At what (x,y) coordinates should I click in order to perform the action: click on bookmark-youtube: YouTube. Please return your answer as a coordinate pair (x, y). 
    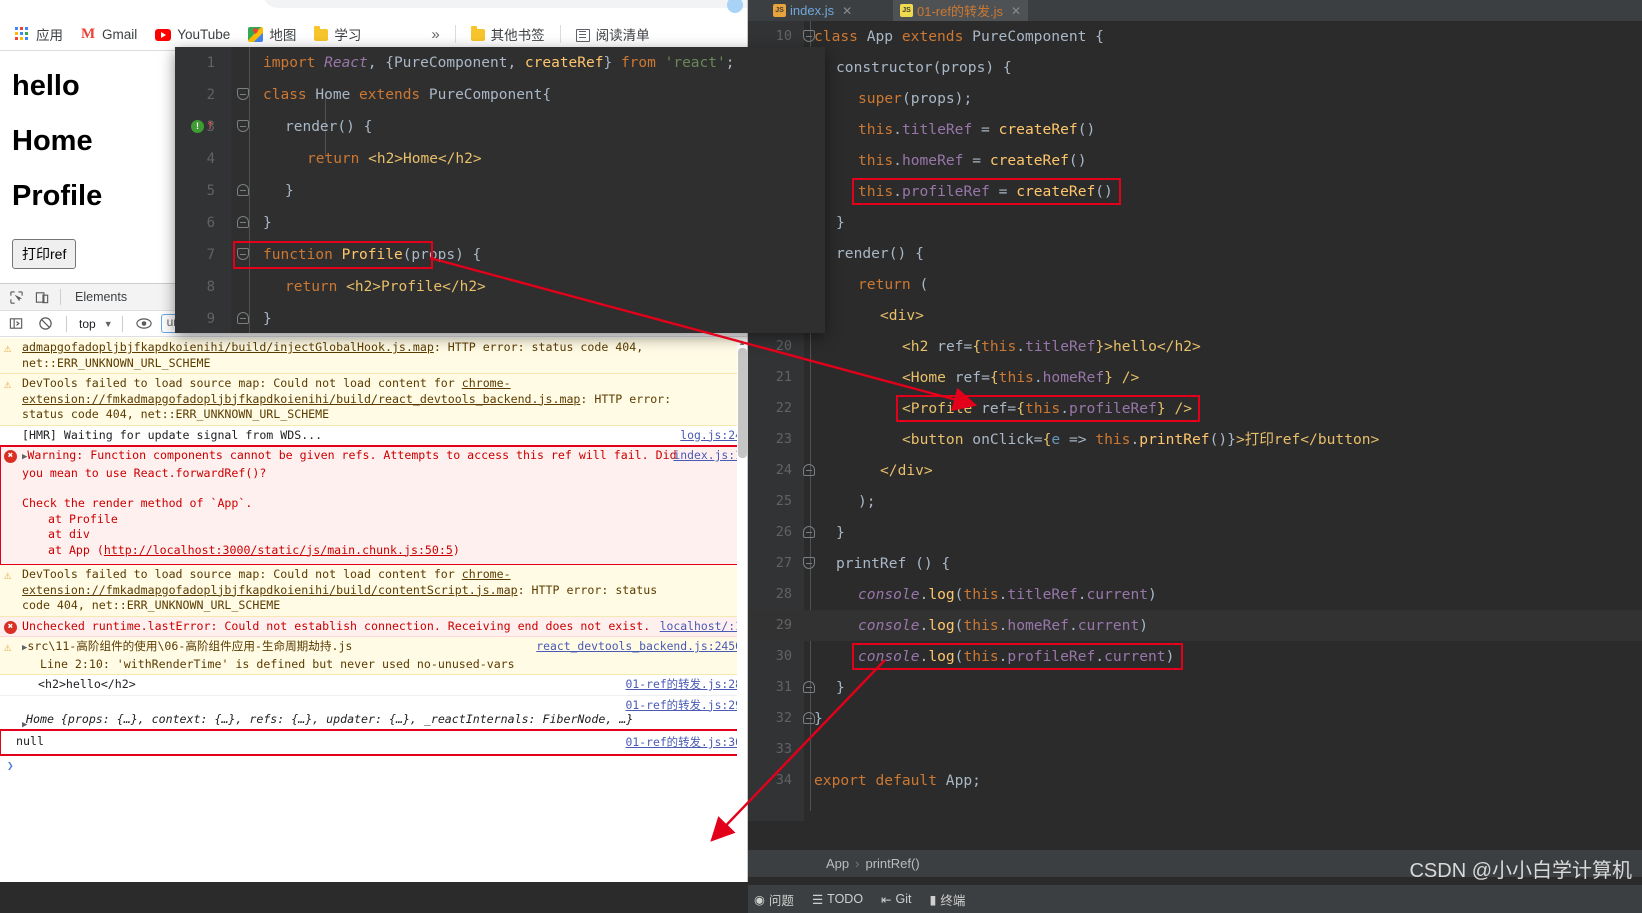
    Looking at the image, I should click on (192, 34).